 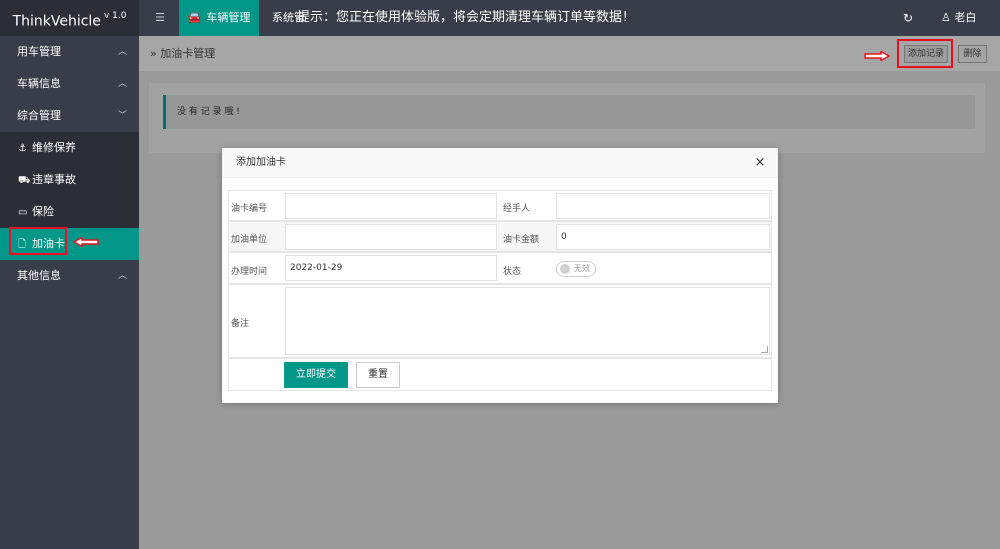 What do you see at coordinates (764, 349) in the screenshot?
I see `resize-grip-icon` at bounding box center [764, 349].